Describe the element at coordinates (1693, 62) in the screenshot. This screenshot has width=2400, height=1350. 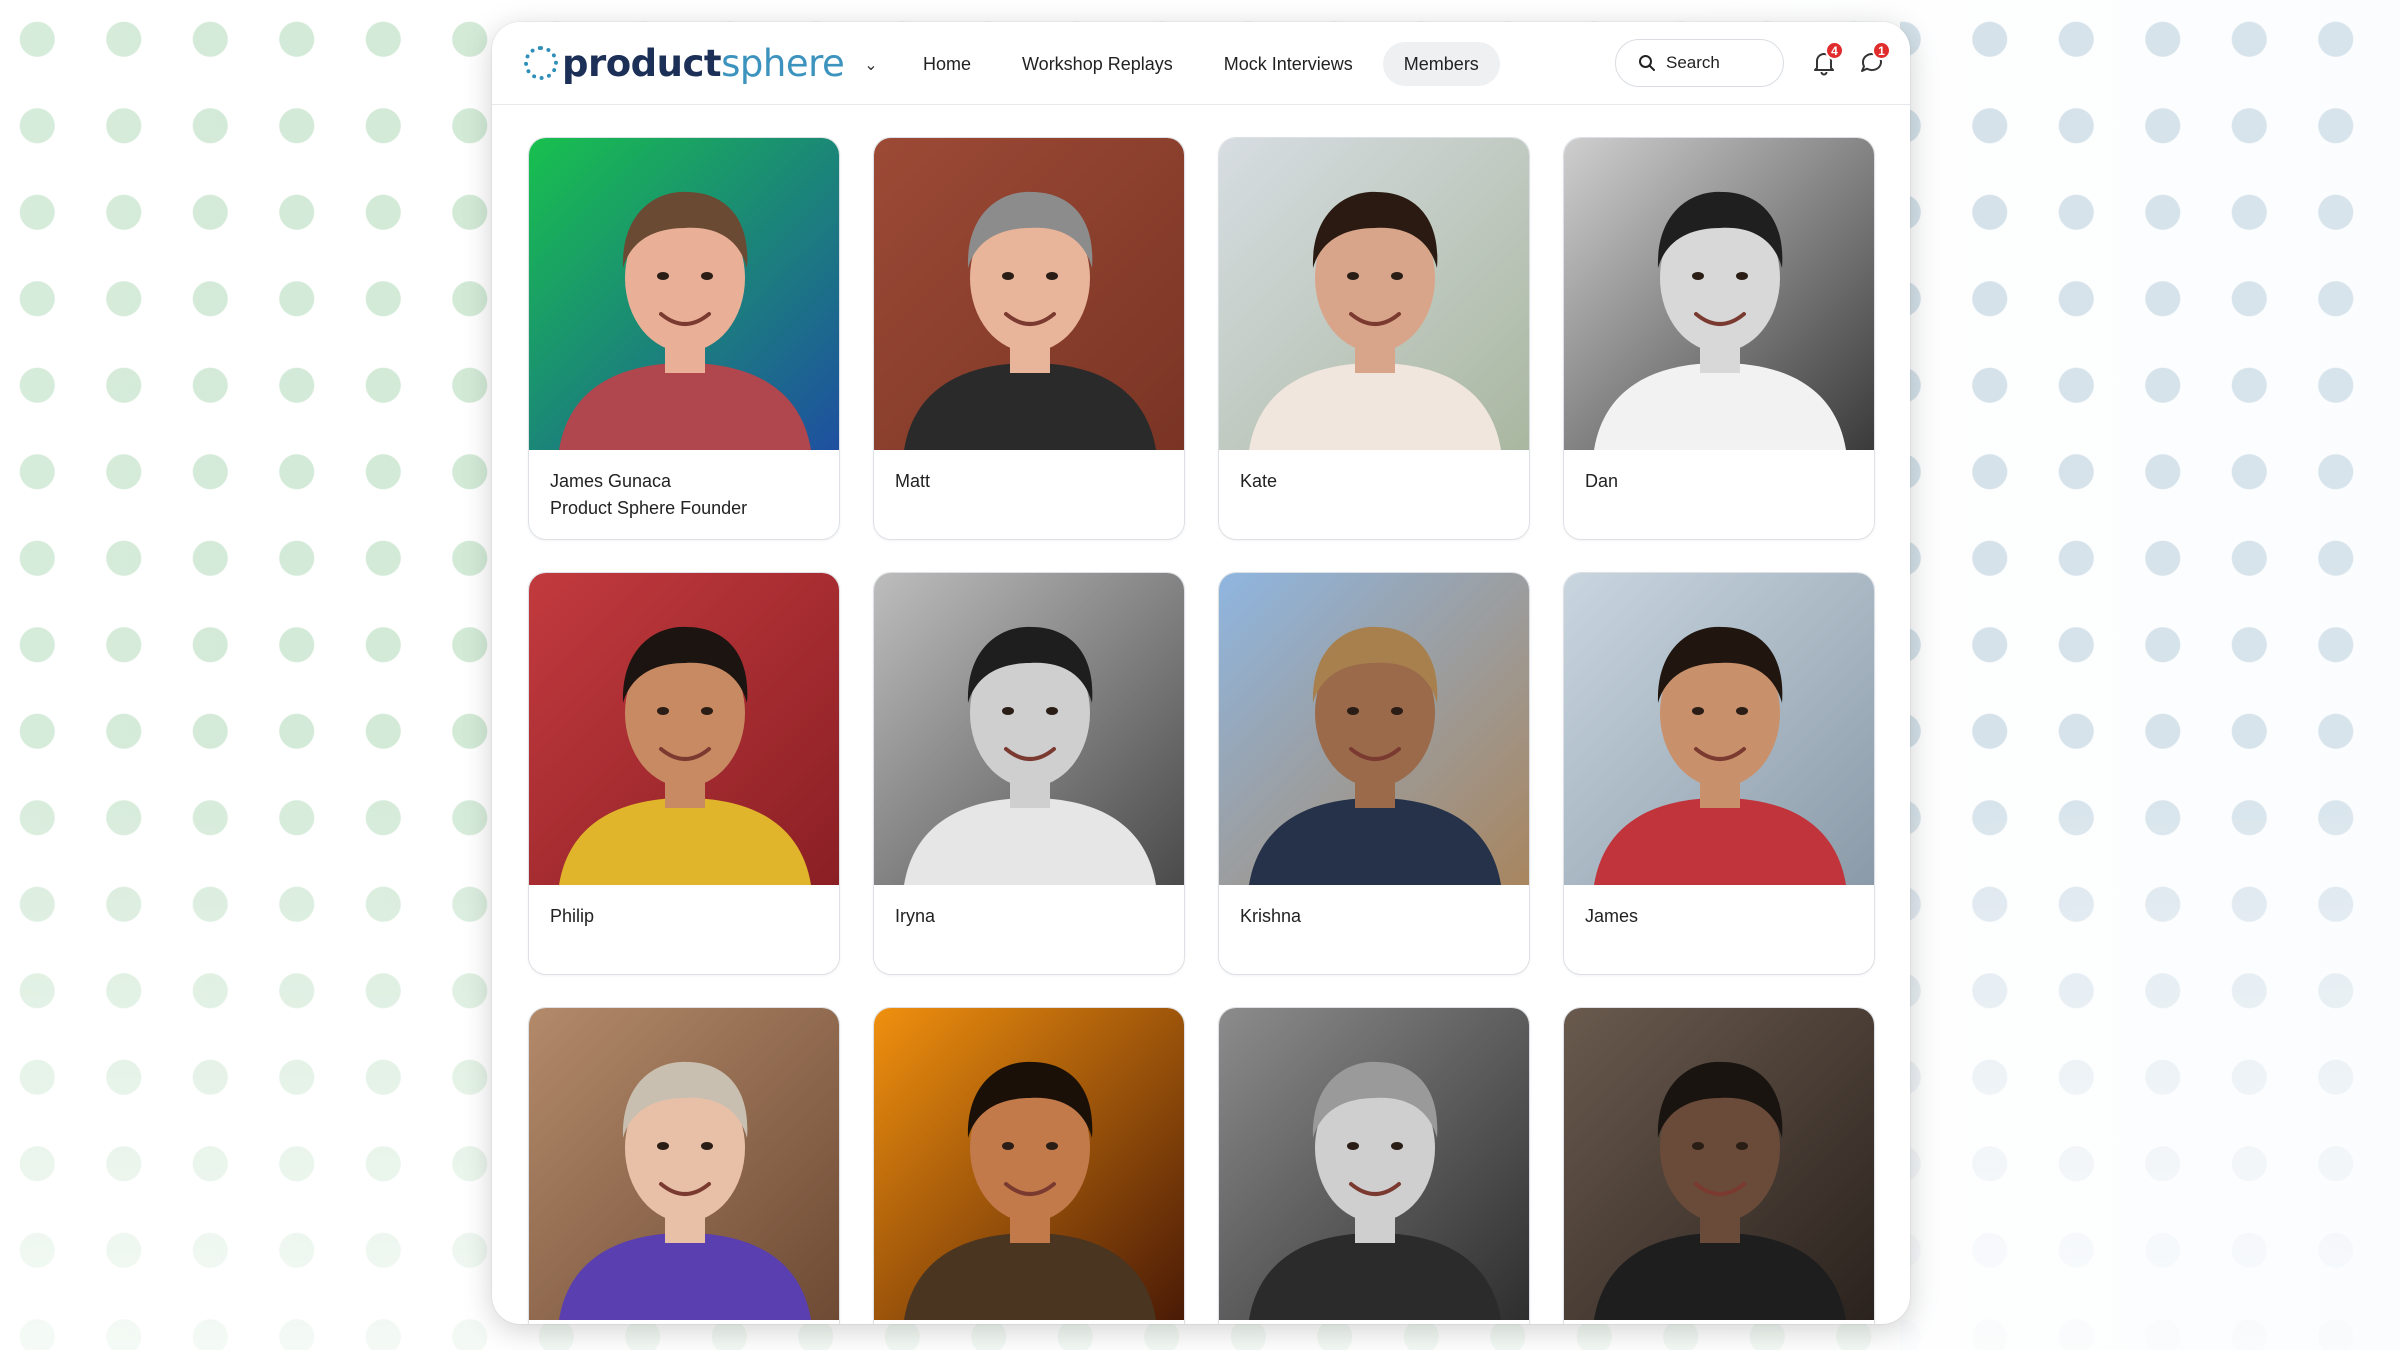
I see `search-placeholder: Search` at that location.